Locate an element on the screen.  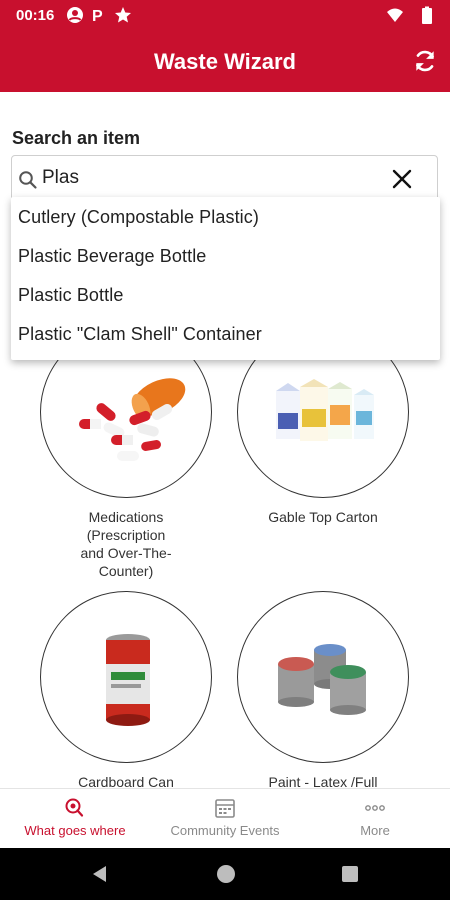
nav-label: What goes where is located at coordinates (75, 830).